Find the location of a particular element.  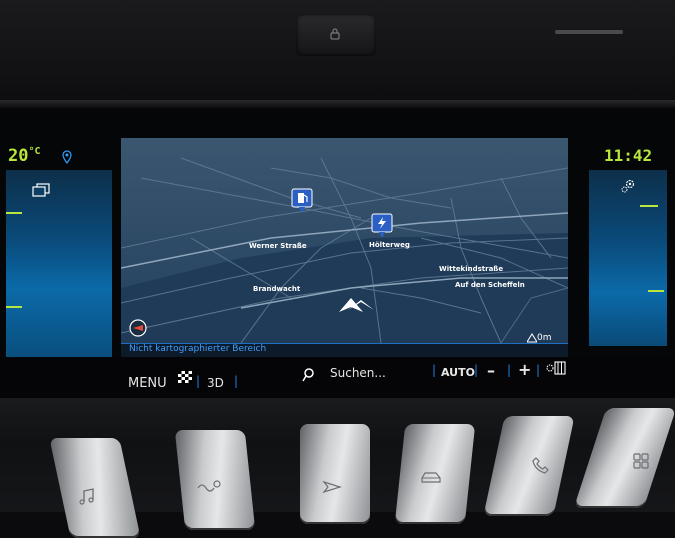

dashboard-trim-strip is located at coordinates (589, 32).